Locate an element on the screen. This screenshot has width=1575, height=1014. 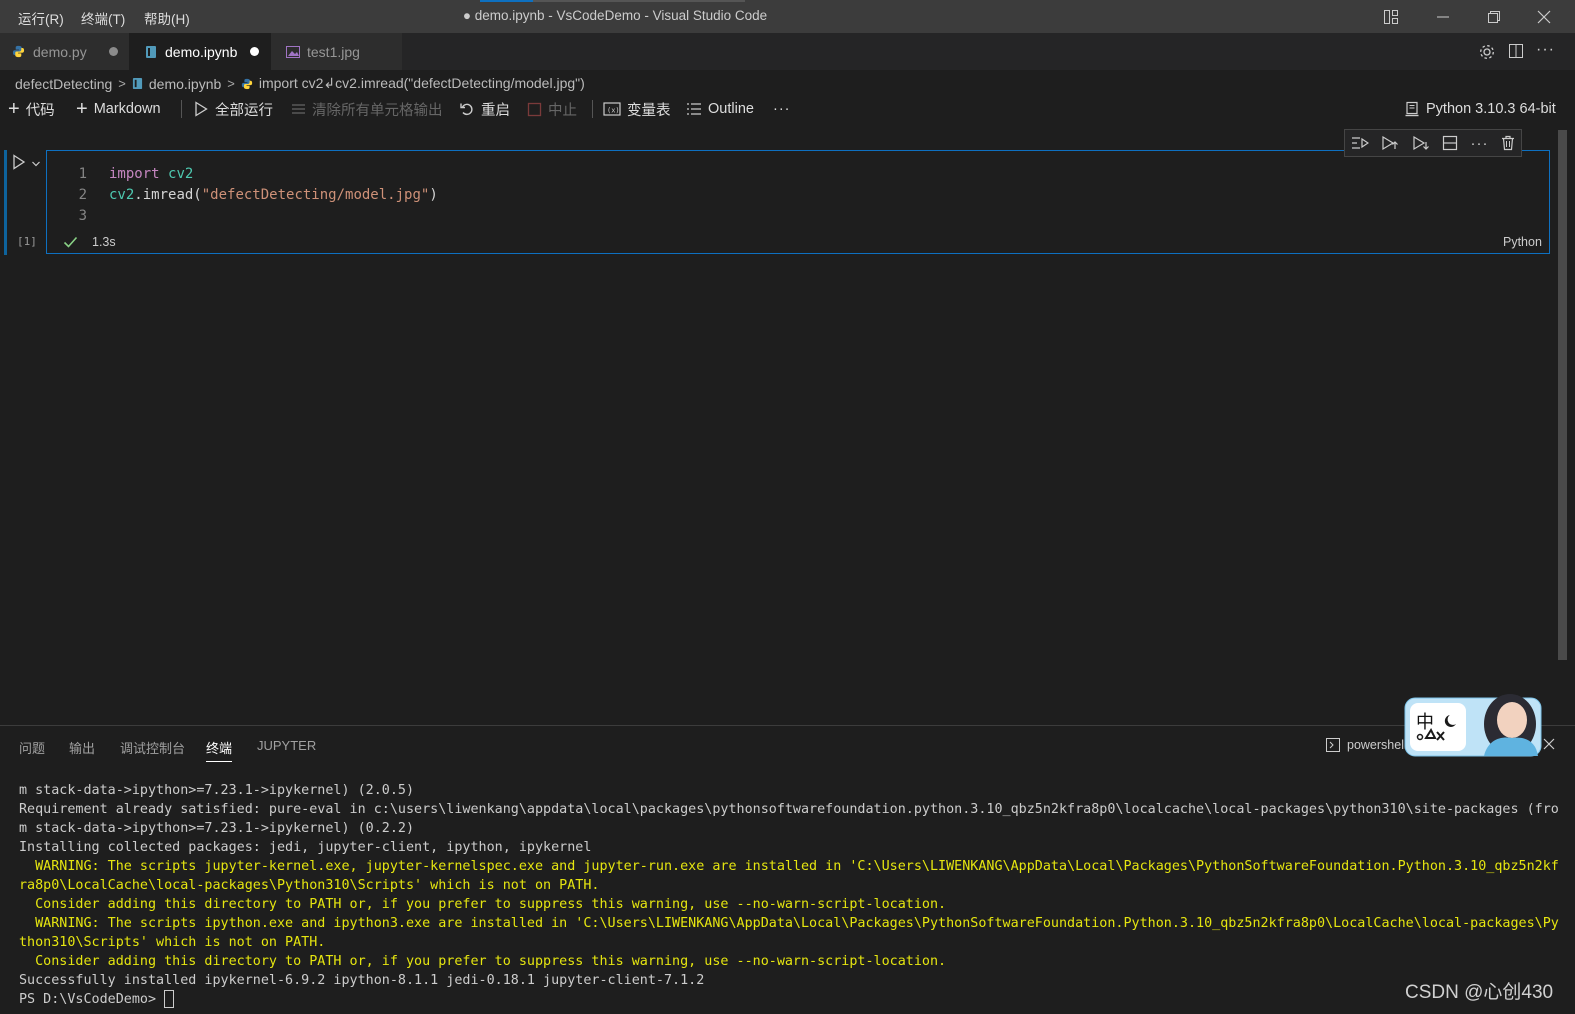
close-window-icon is located at coordinates (1544, 16).